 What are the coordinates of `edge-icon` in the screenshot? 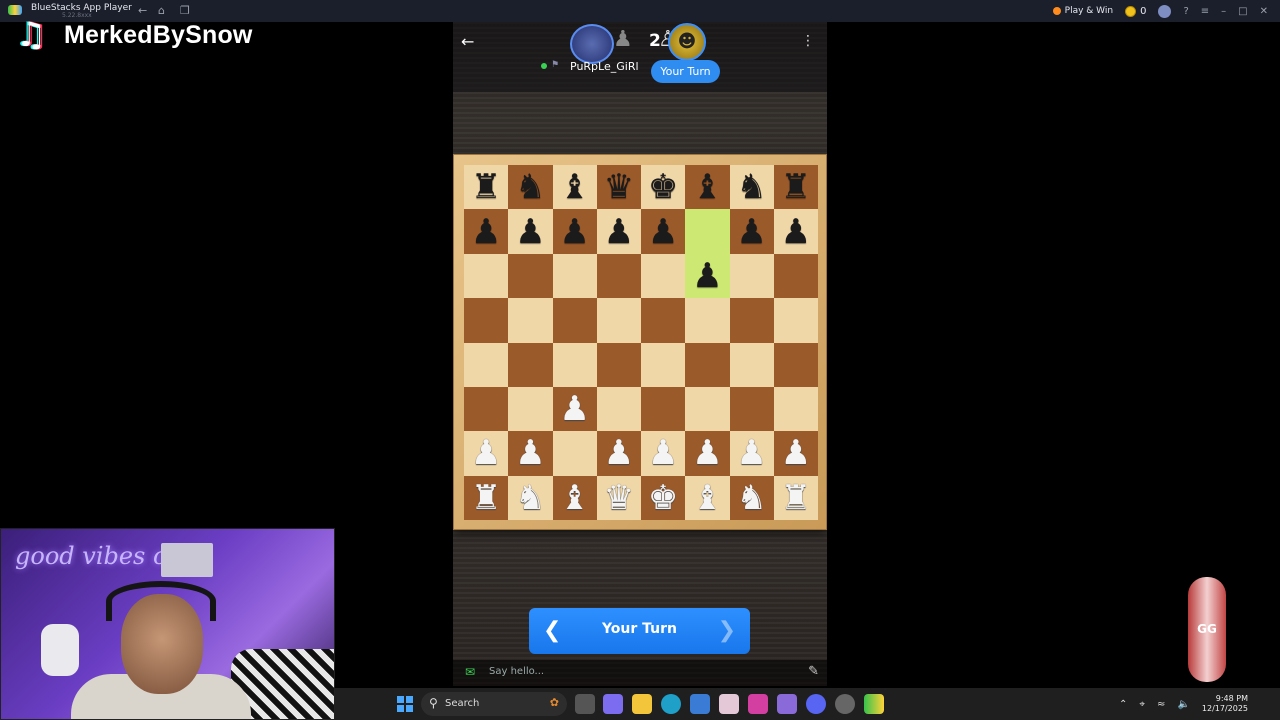 It's located at (671, 704).